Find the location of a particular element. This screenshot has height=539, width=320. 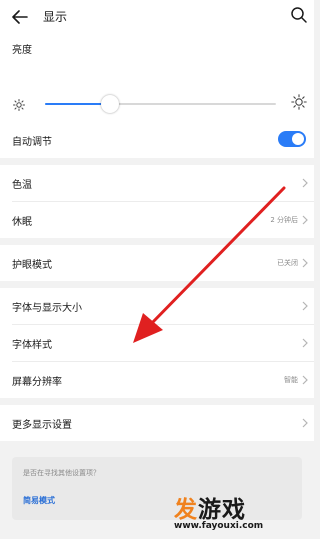

page-title: 显示 is located at coordinates (55, 17).